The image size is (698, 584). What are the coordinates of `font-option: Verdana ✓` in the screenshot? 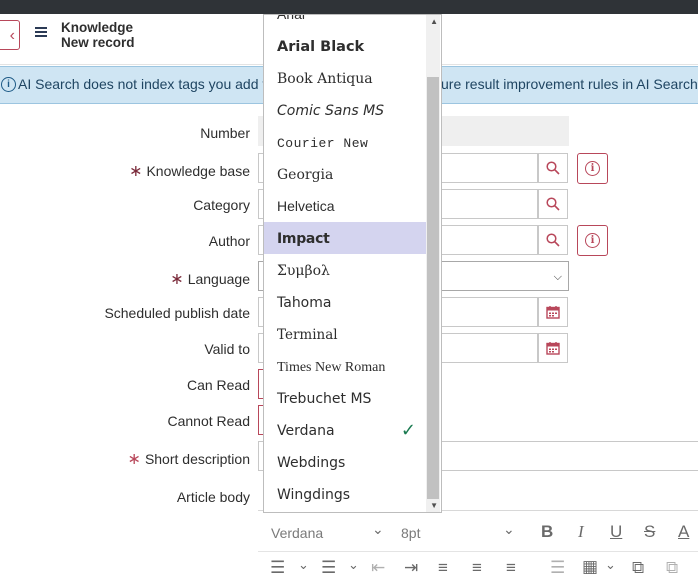 It's located at (345, 430).